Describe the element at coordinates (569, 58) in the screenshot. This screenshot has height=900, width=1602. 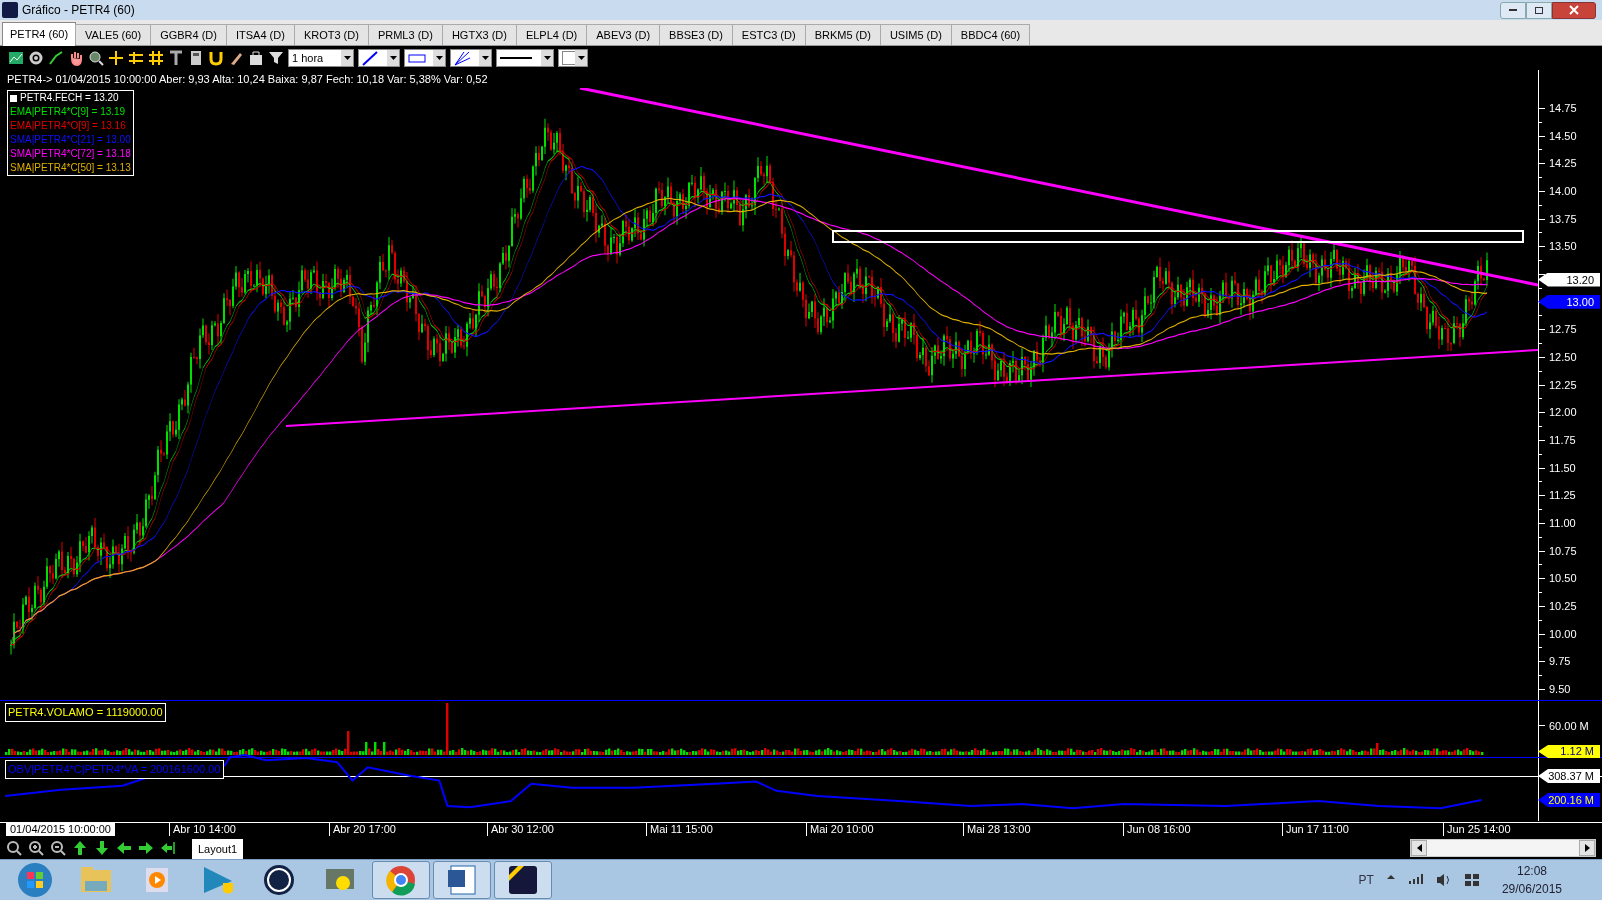
I see `color-swatch-icon` at that location.